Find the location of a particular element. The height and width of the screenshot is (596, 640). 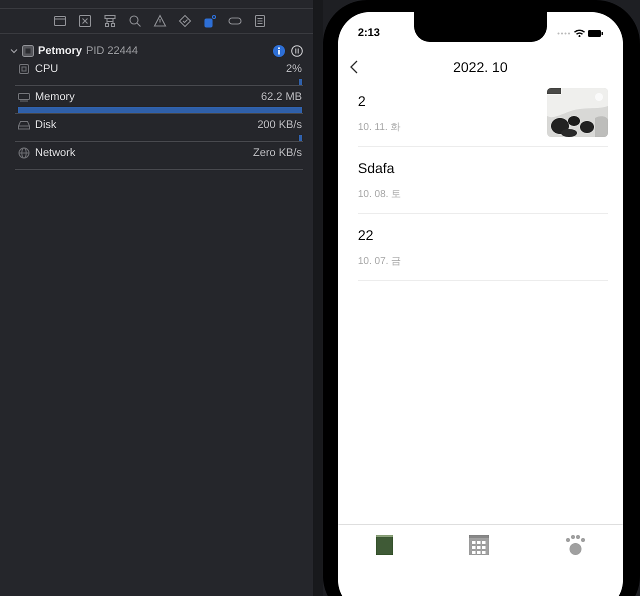

diary-entry: 22 10. 07. 금 is located at coordinates (483, 247).